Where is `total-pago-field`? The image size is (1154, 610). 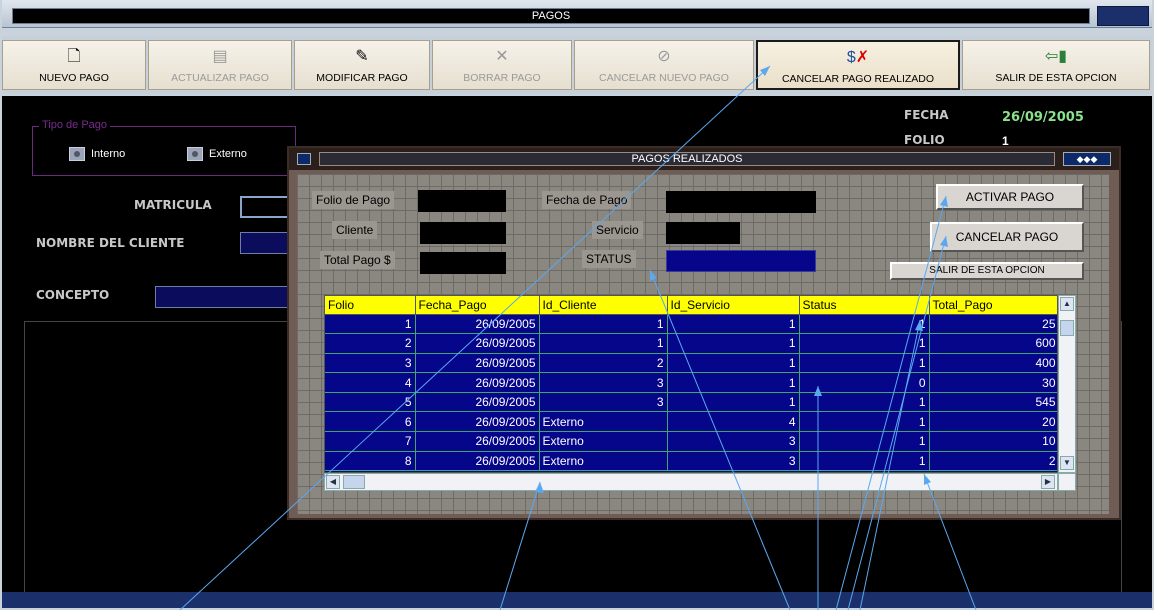 total-pago-field is located at coordinates (463, 263).